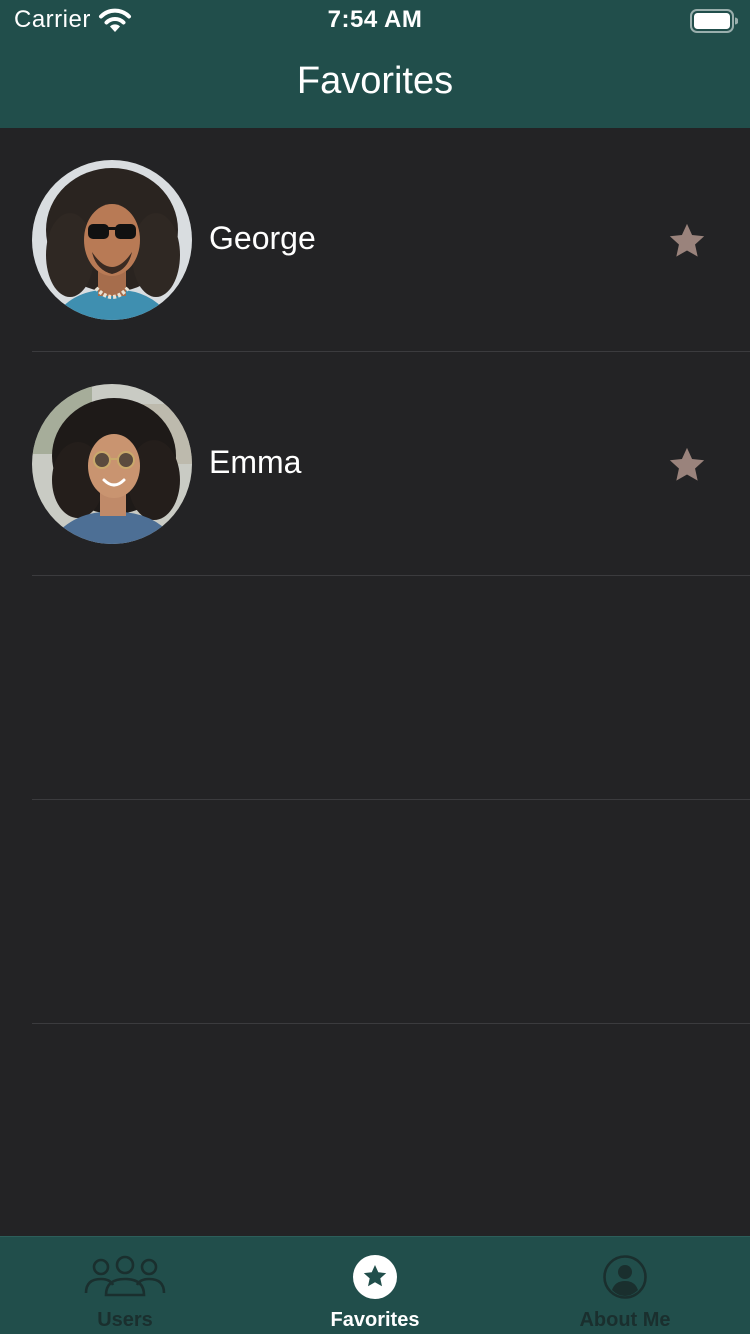  I want to click on row-divider, so click(391, 1023).